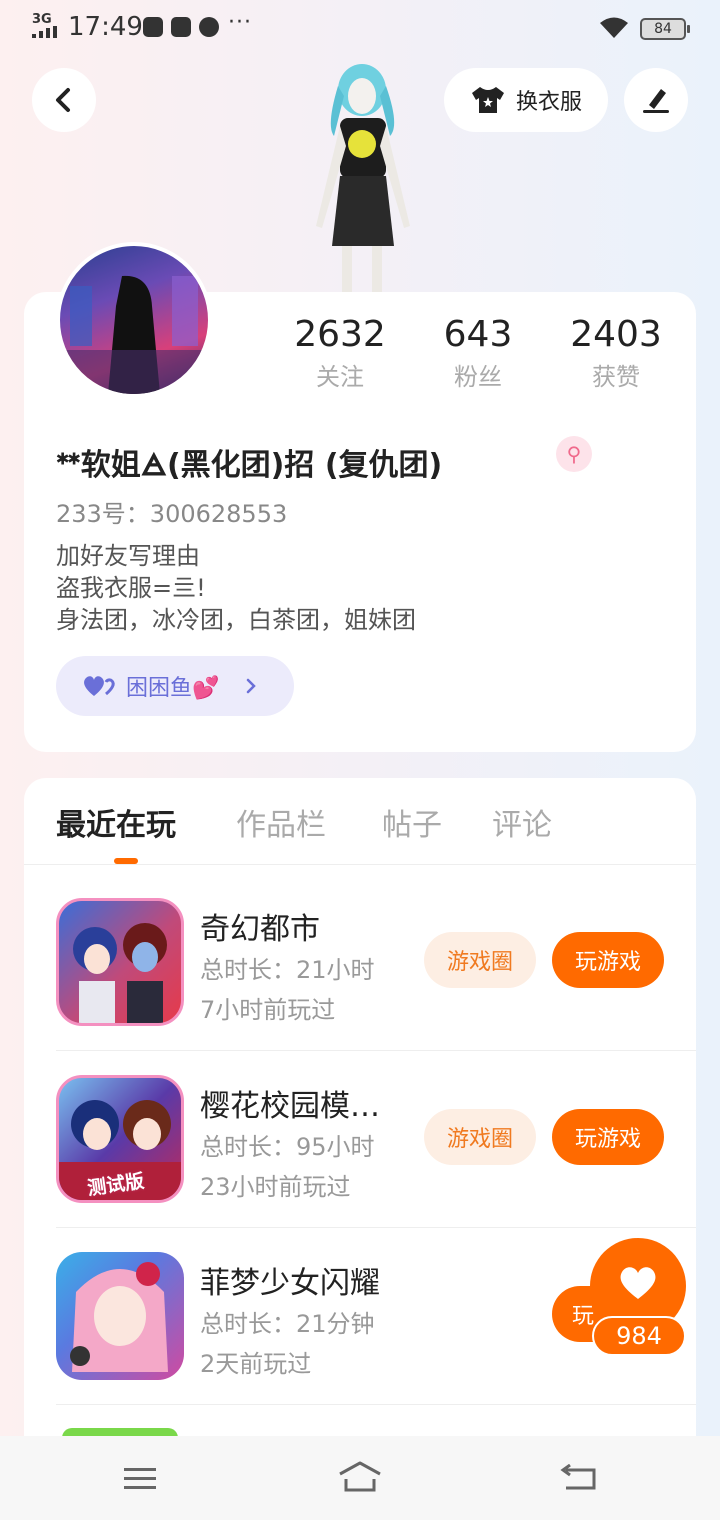  I want to click on change-outfit-label: 换衣服, so click(548, 102).